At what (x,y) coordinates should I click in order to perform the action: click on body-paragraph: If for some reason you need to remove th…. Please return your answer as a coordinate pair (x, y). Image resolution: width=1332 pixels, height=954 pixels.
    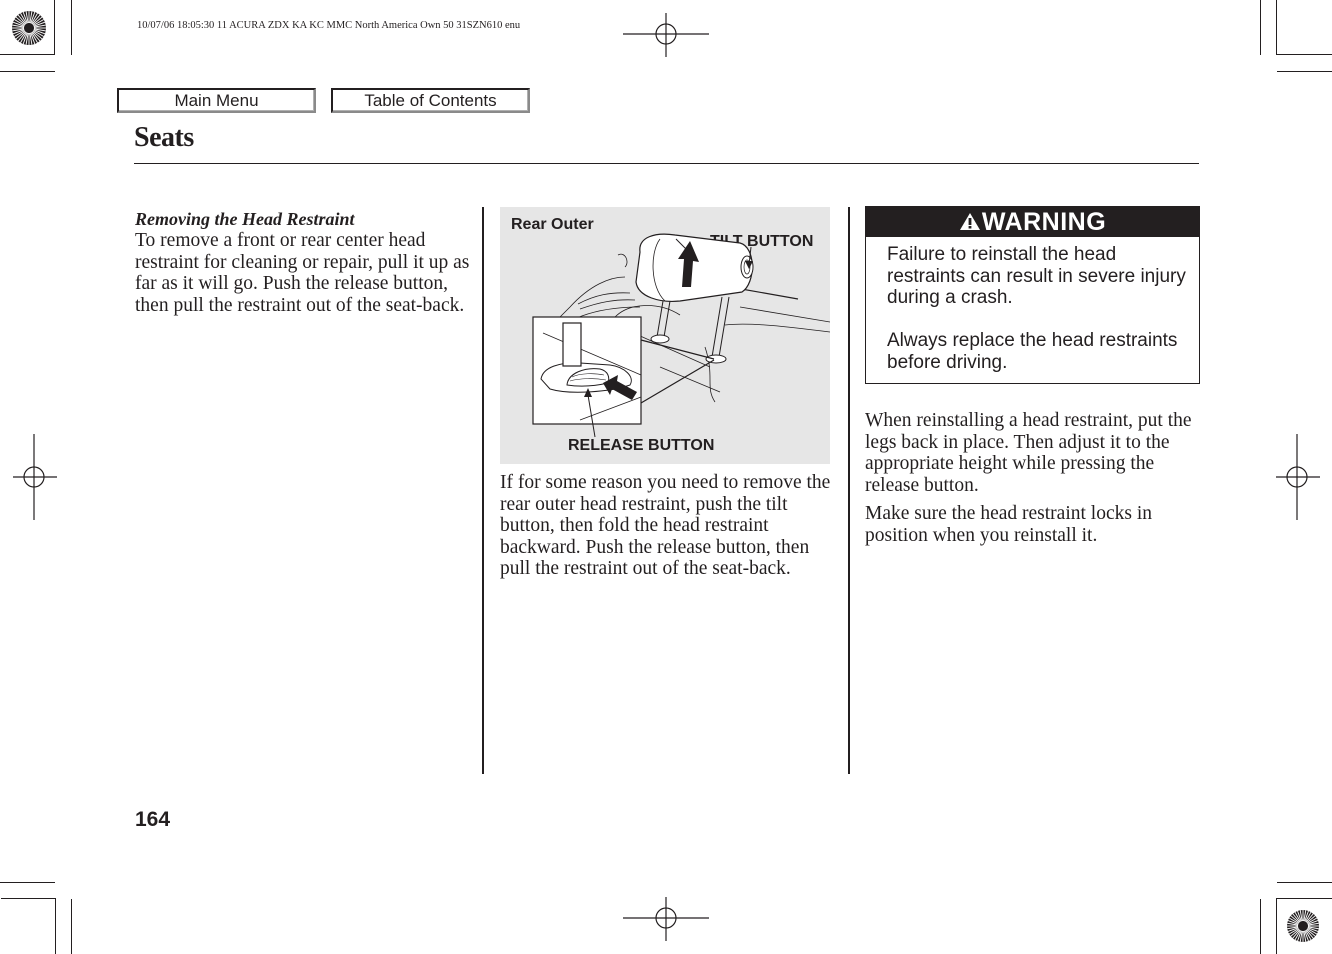
    Looking at the image, I should click on (665, 526).